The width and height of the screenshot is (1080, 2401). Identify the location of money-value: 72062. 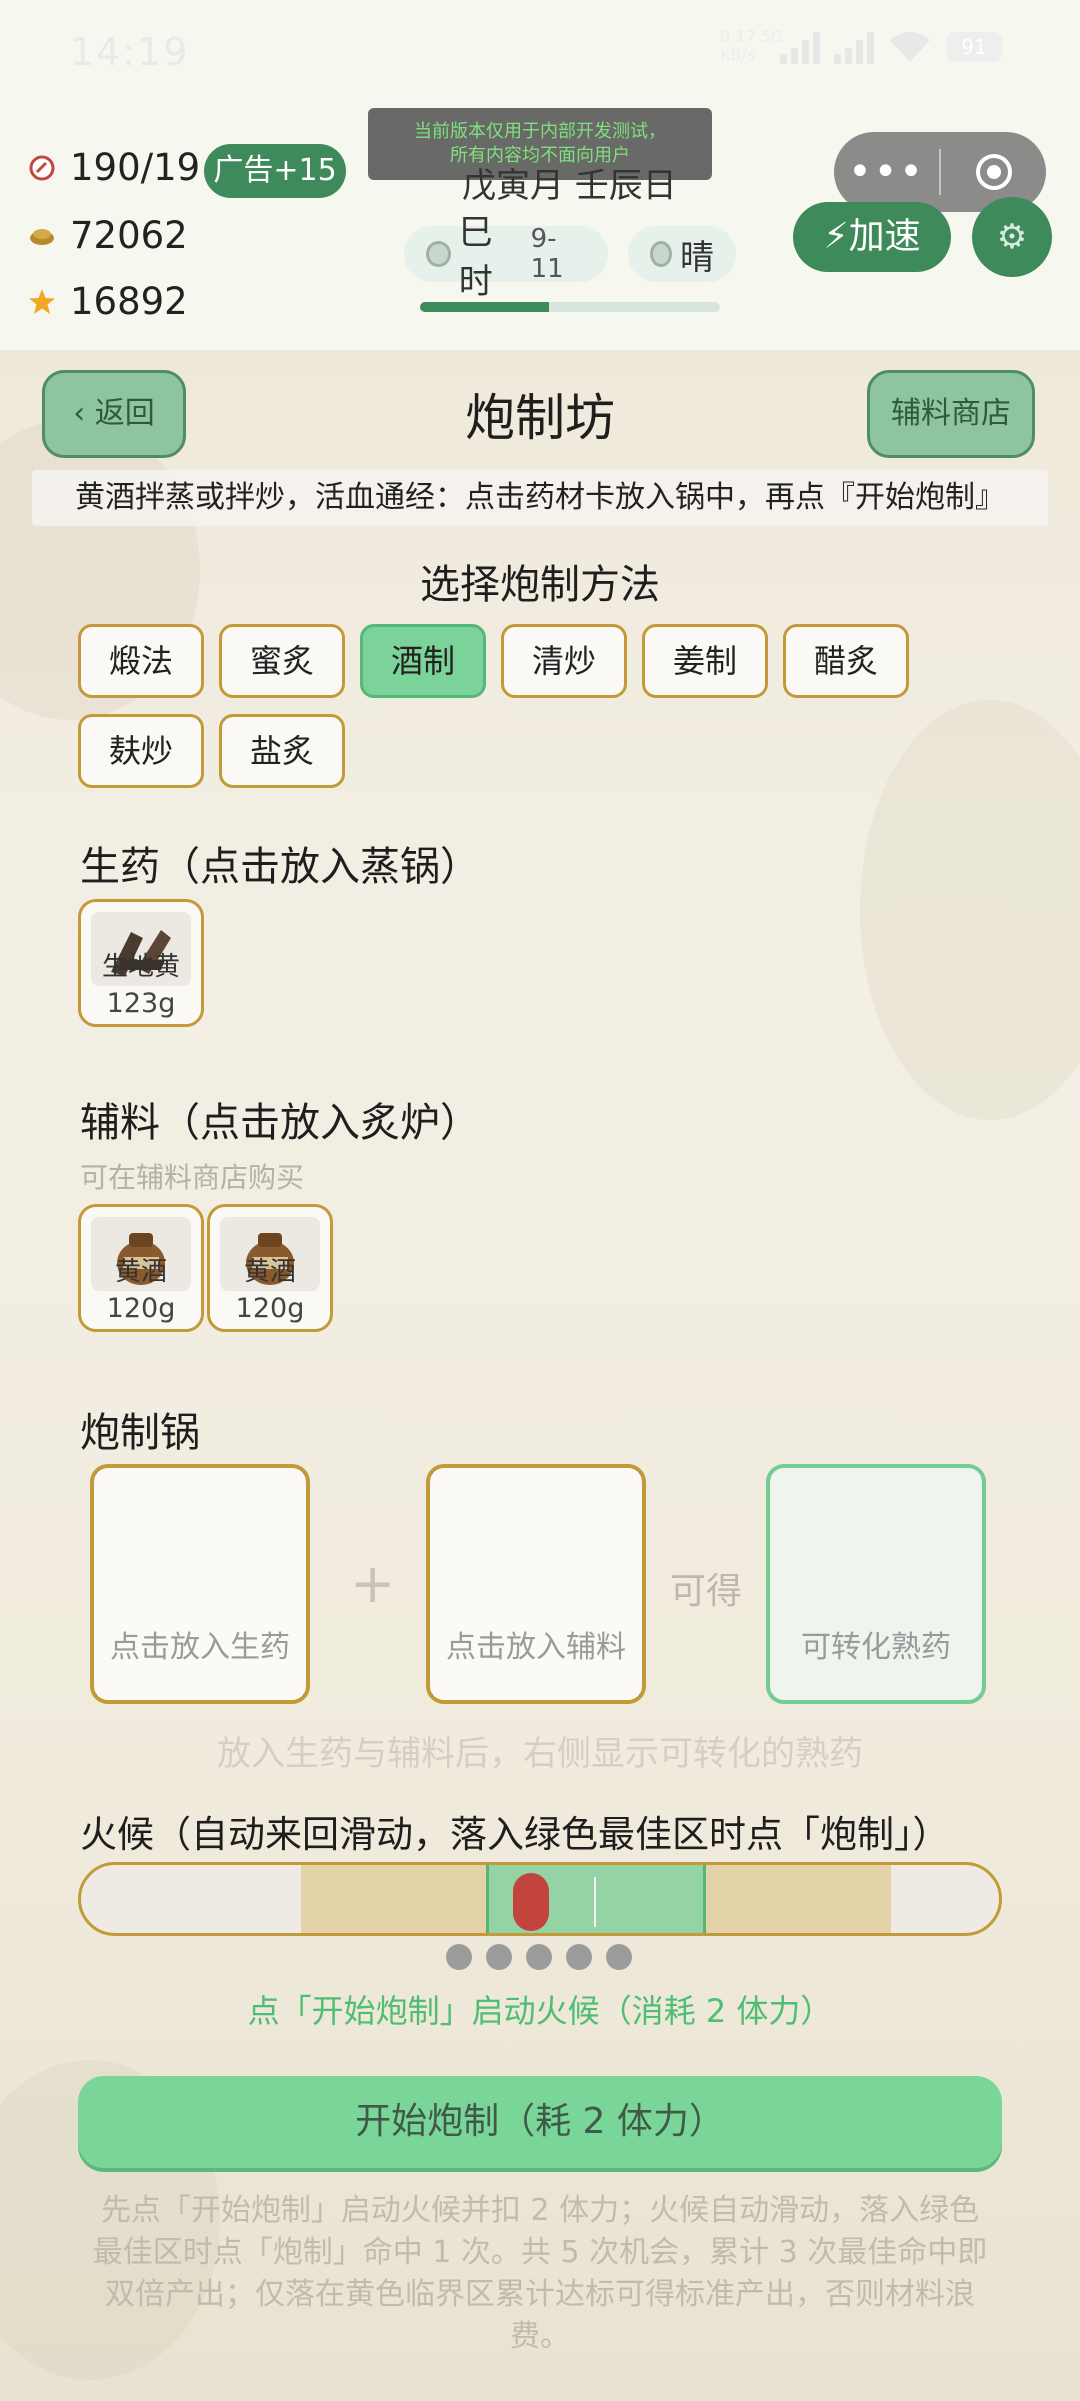
(129, 235).